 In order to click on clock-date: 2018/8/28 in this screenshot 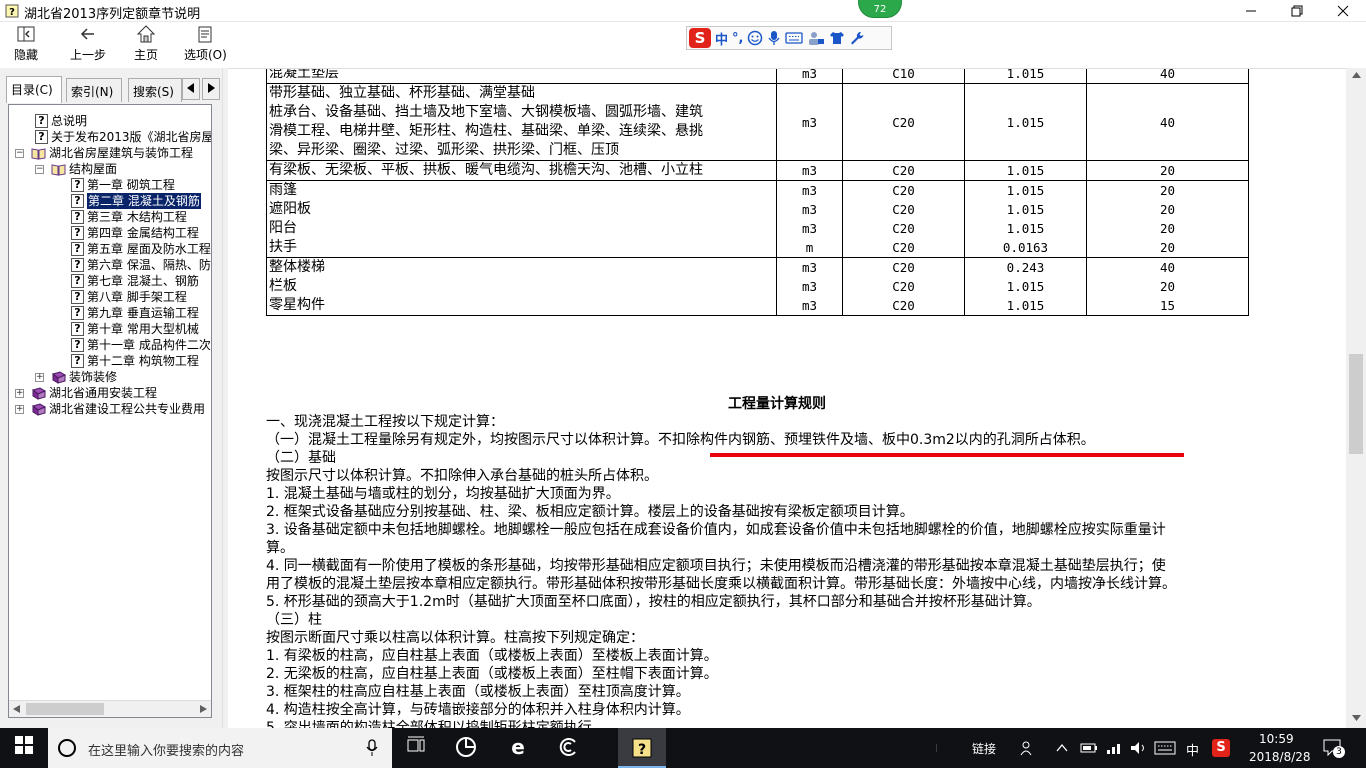, I will do `click(1280, 757)`.